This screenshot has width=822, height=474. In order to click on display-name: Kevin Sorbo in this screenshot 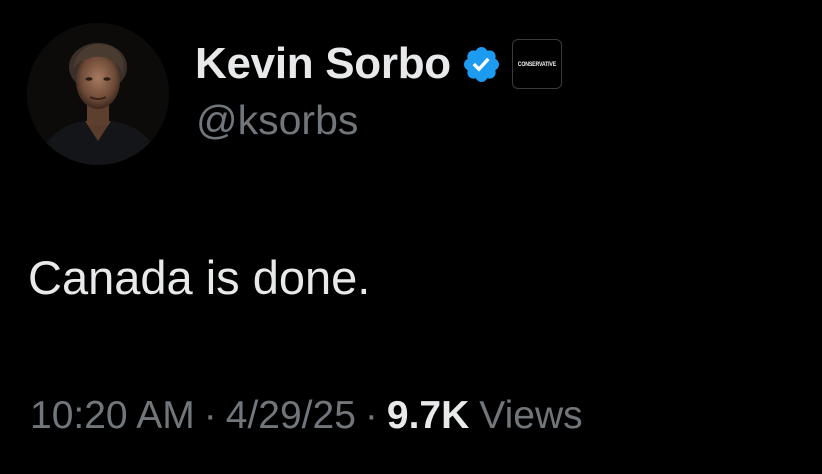, I will do `click(323, 64)`.